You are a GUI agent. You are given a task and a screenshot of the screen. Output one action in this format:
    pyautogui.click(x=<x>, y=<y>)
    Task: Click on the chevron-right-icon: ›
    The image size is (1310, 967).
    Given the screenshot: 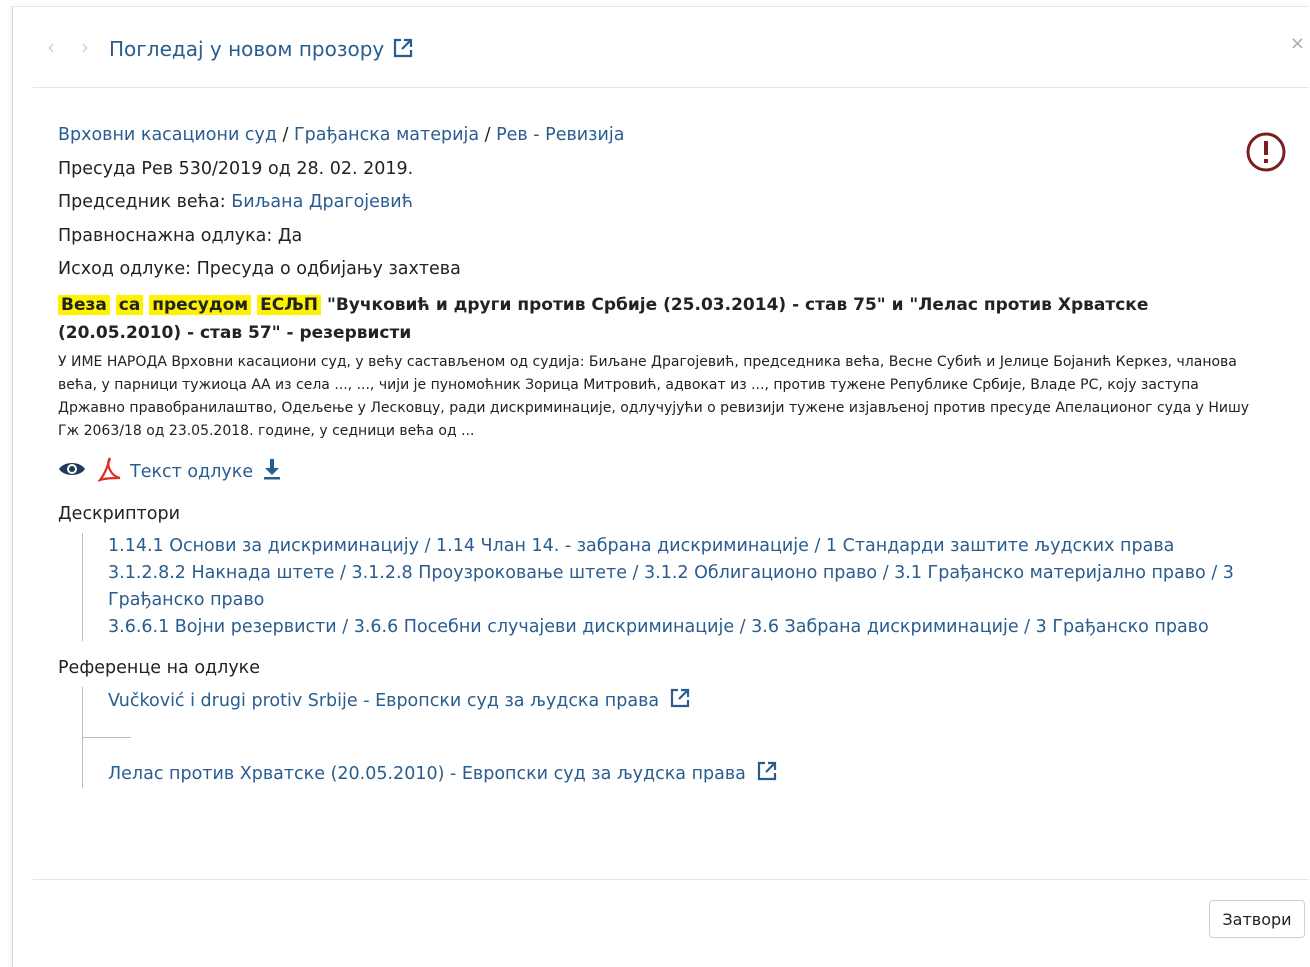 What is the action you would take?
    pyautogui.click(x=85, y=47)
    